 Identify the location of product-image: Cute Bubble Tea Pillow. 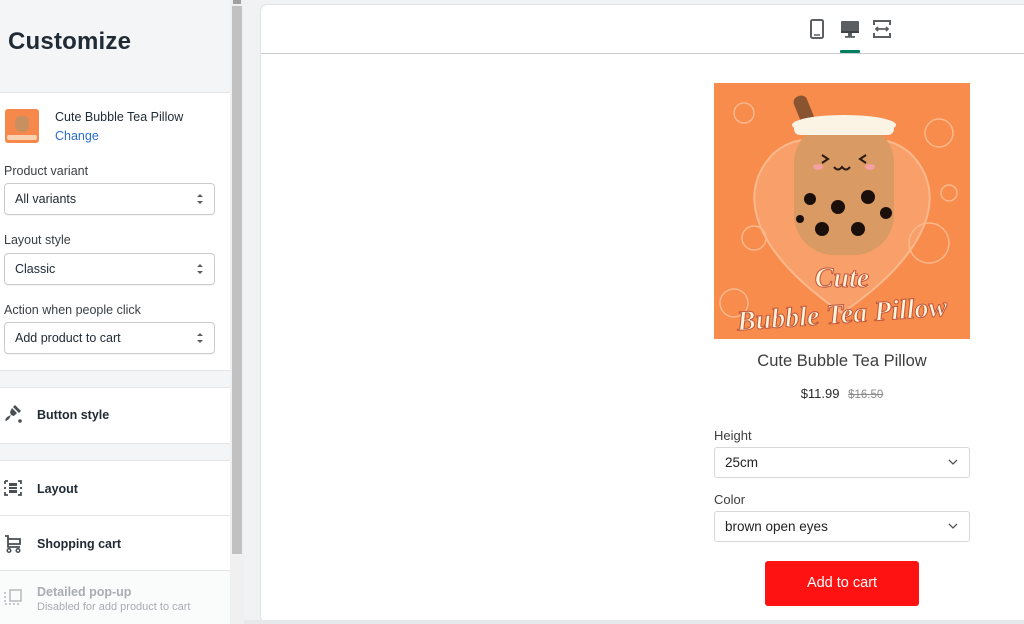
(842, 211).